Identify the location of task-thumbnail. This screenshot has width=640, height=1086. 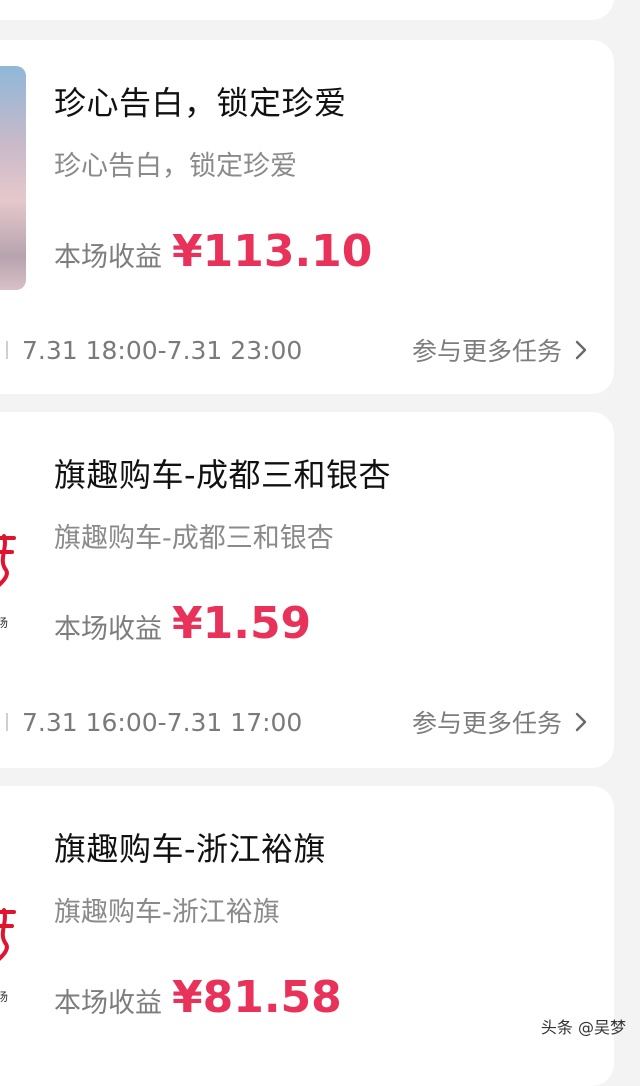
(13, 178).